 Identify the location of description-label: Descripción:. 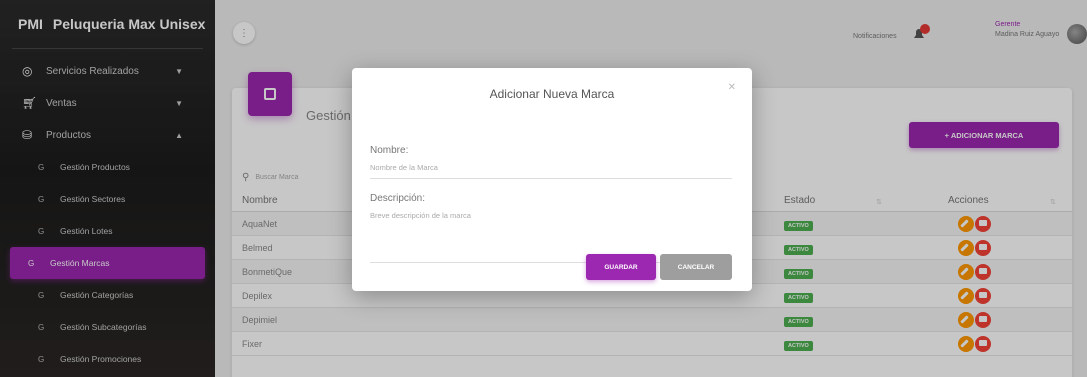
(398, 198).